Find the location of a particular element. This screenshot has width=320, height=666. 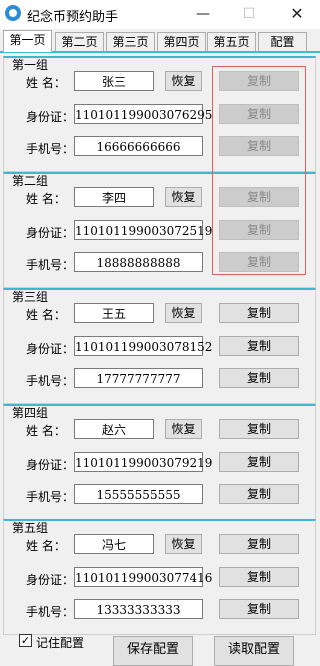

group-title: 第二组 is located at coordinates (30, 181).